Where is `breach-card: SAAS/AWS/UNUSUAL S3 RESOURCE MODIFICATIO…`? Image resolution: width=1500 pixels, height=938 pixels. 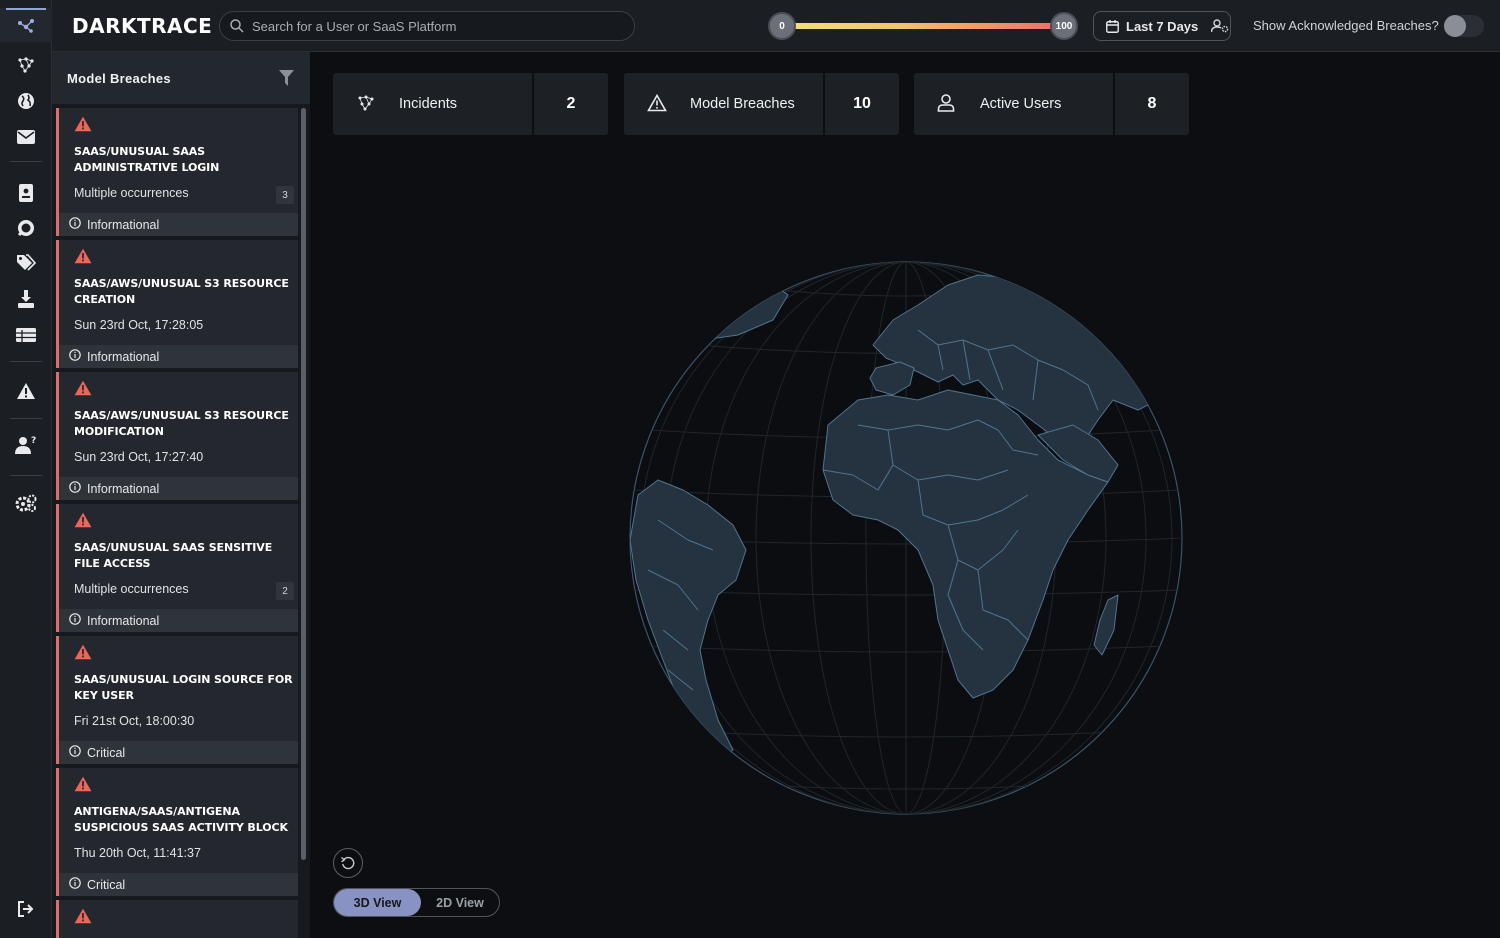 breach-card: SAAS/AWS/UNUSUAL S3 RESOURCE MODIFICATIO… is located at coordinates (177, 436).